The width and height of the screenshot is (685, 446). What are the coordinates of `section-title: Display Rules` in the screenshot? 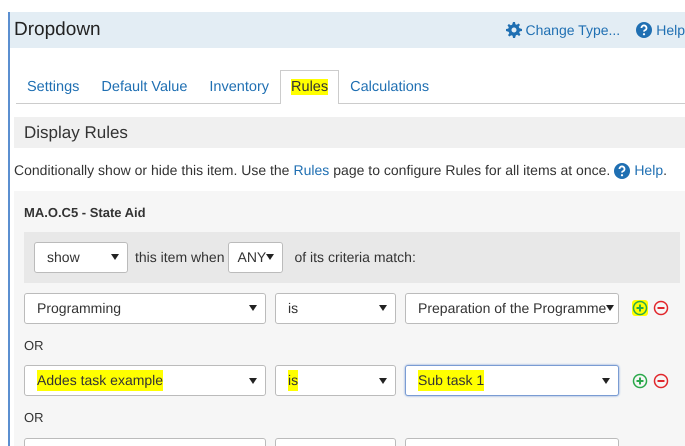 It's located at (349, 132).